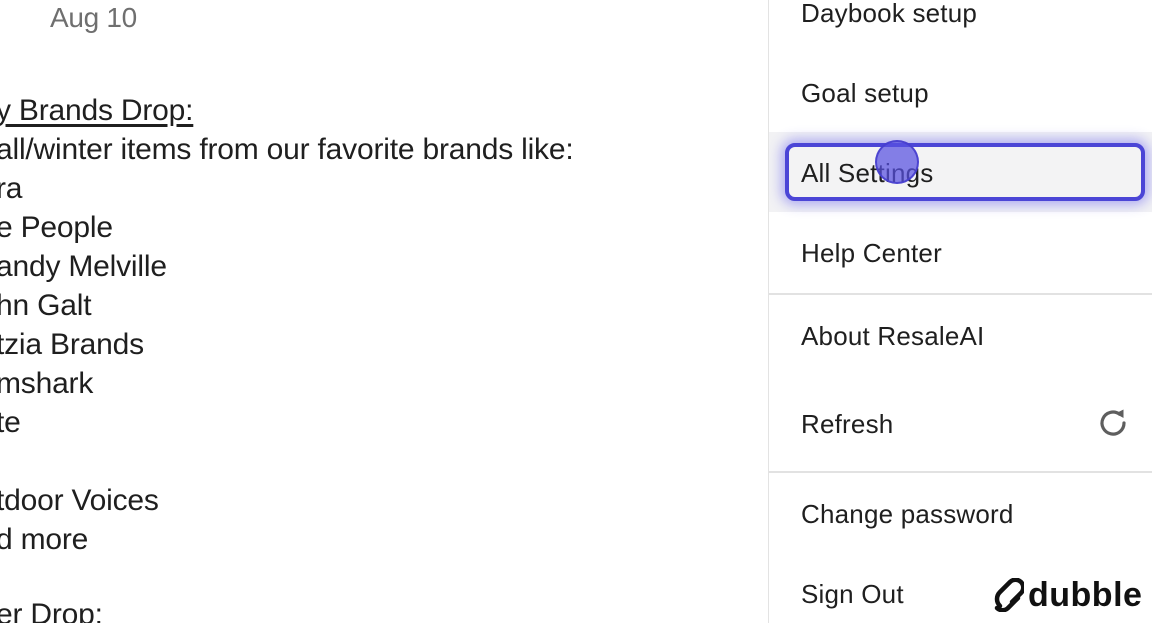 The height and width of the screenshot is (633, 1152). What do you see at coordinates (72, 344) in the screenshot?
I see `brand-list-item: tzia Brands` at bounding box center [72, 344].